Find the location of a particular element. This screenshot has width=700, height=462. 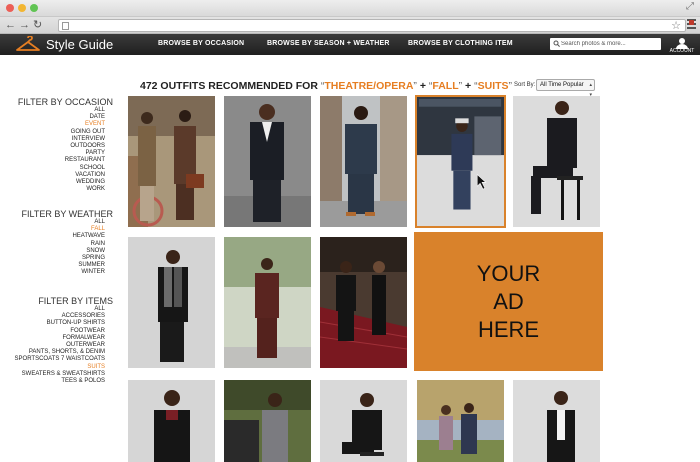

filter-occasion-option: EVENT is located at coordinates (85, 124).